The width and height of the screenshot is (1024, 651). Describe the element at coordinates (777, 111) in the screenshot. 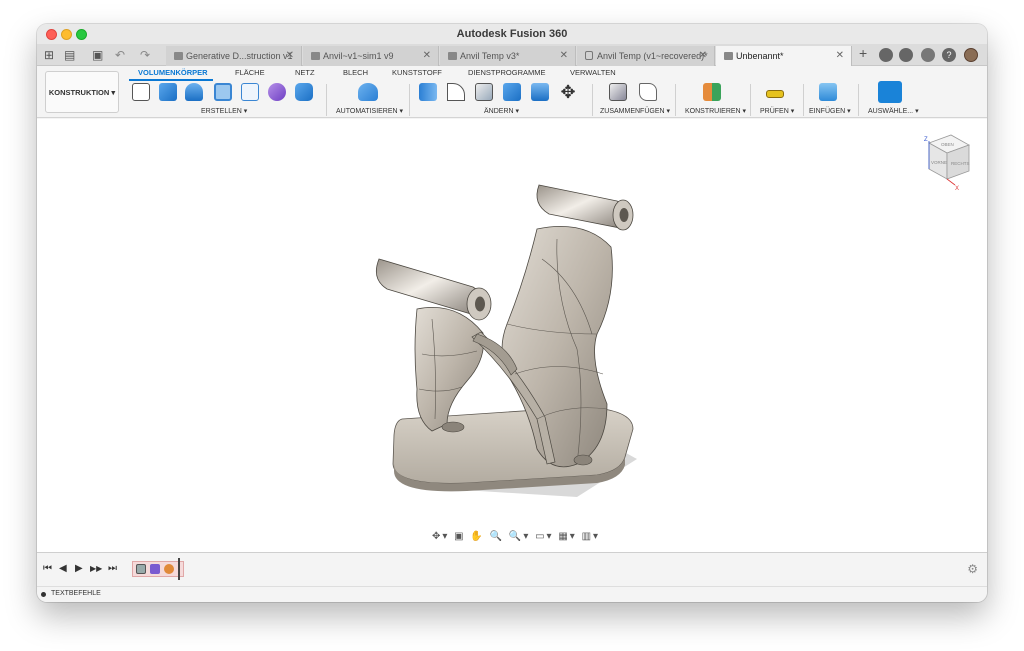

I see `group-pruefen: PRÜFEN ▾` at that location.